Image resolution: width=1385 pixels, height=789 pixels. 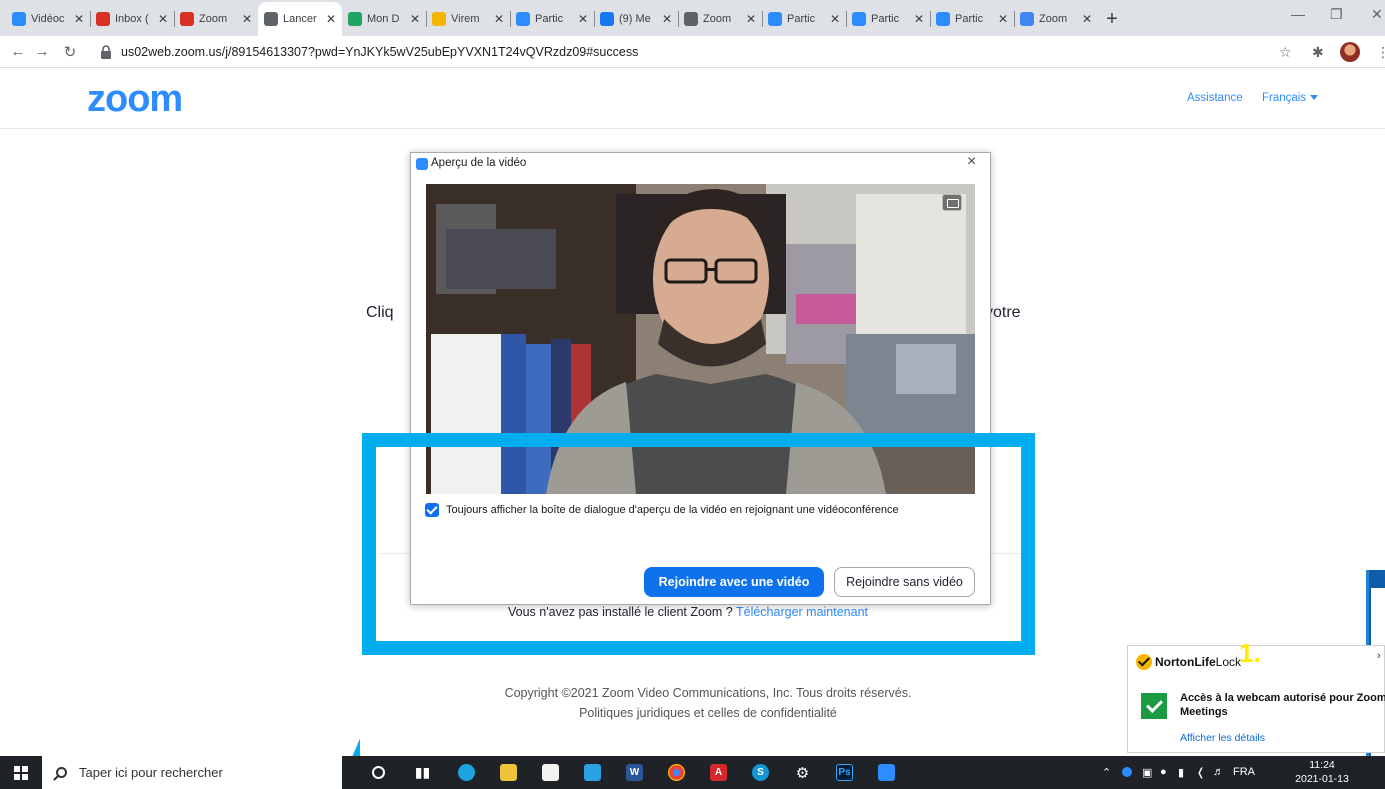 I want to click on task-view-icon: ▮▮, so click(x=422, y=772).